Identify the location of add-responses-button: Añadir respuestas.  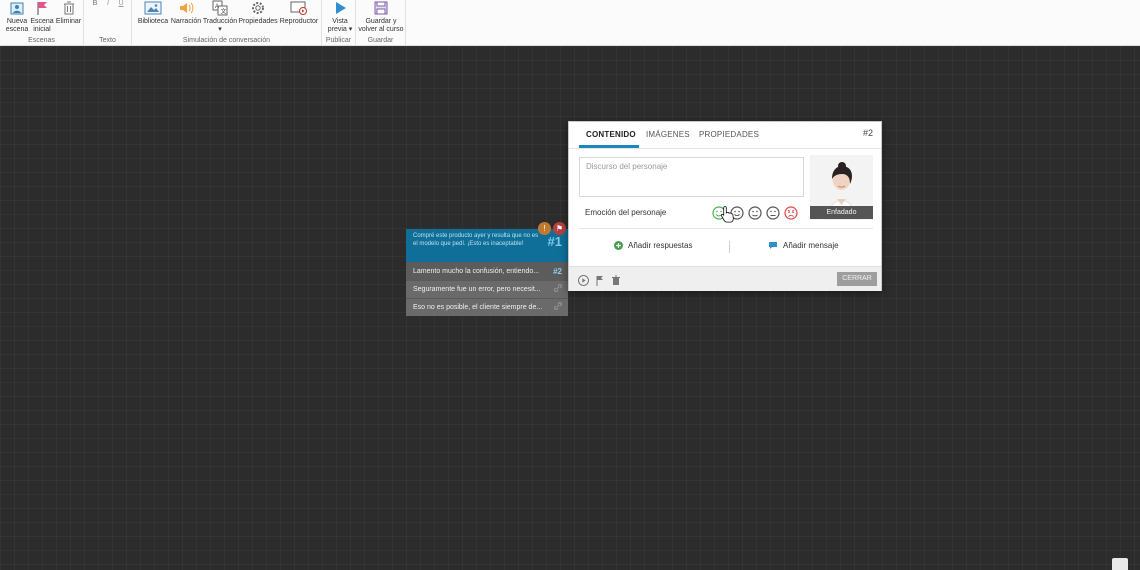
(653, 245).